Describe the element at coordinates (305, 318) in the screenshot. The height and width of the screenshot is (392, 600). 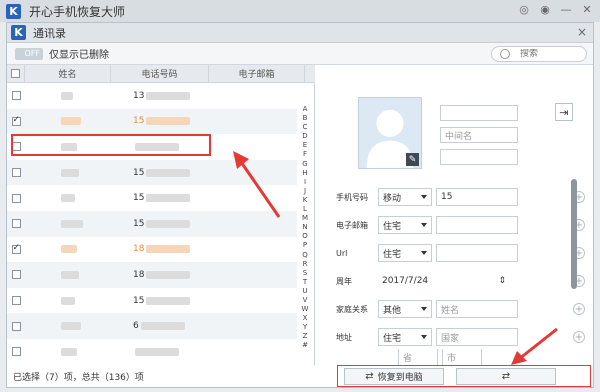
I see `alphabet-index-letter: X` at that location.